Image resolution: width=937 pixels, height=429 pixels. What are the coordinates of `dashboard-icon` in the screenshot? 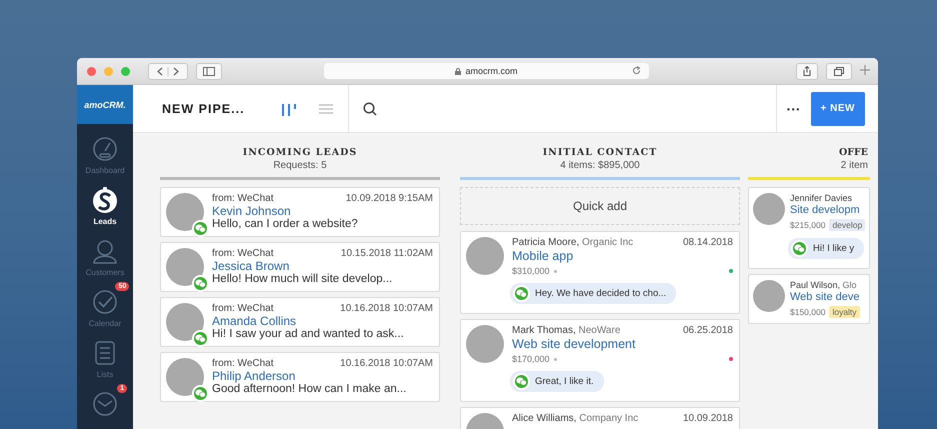 It's located at (104, 149).